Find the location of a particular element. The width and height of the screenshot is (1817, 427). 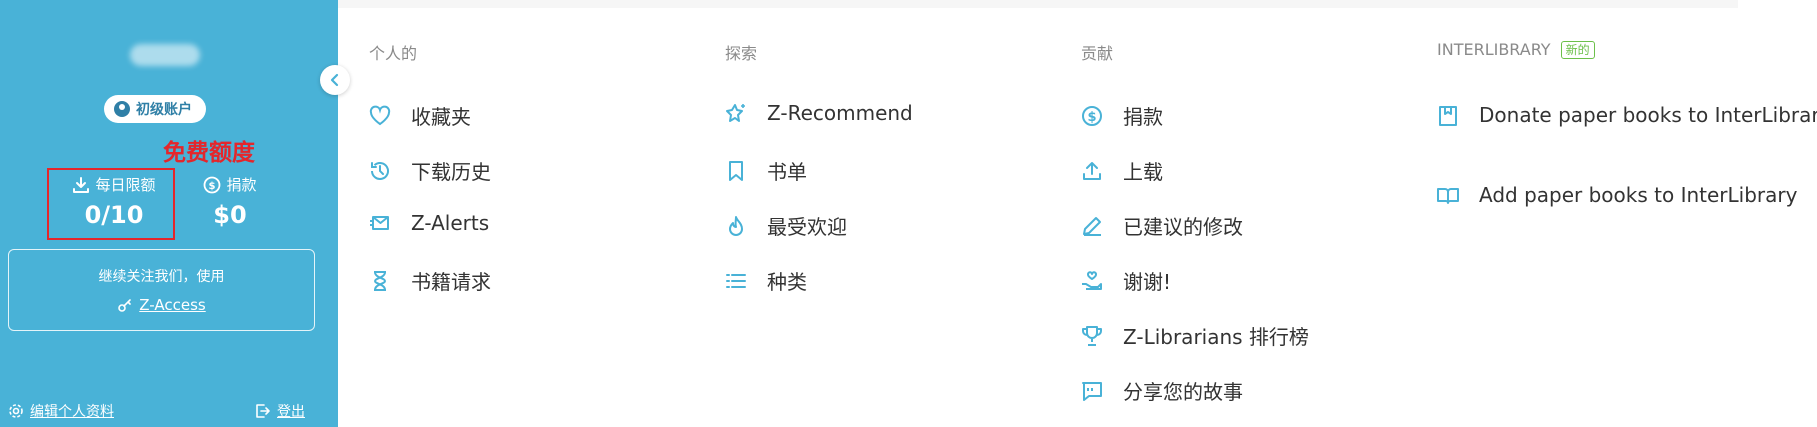

menu-item-categories: 种类 is located at coordinates (766, 280).